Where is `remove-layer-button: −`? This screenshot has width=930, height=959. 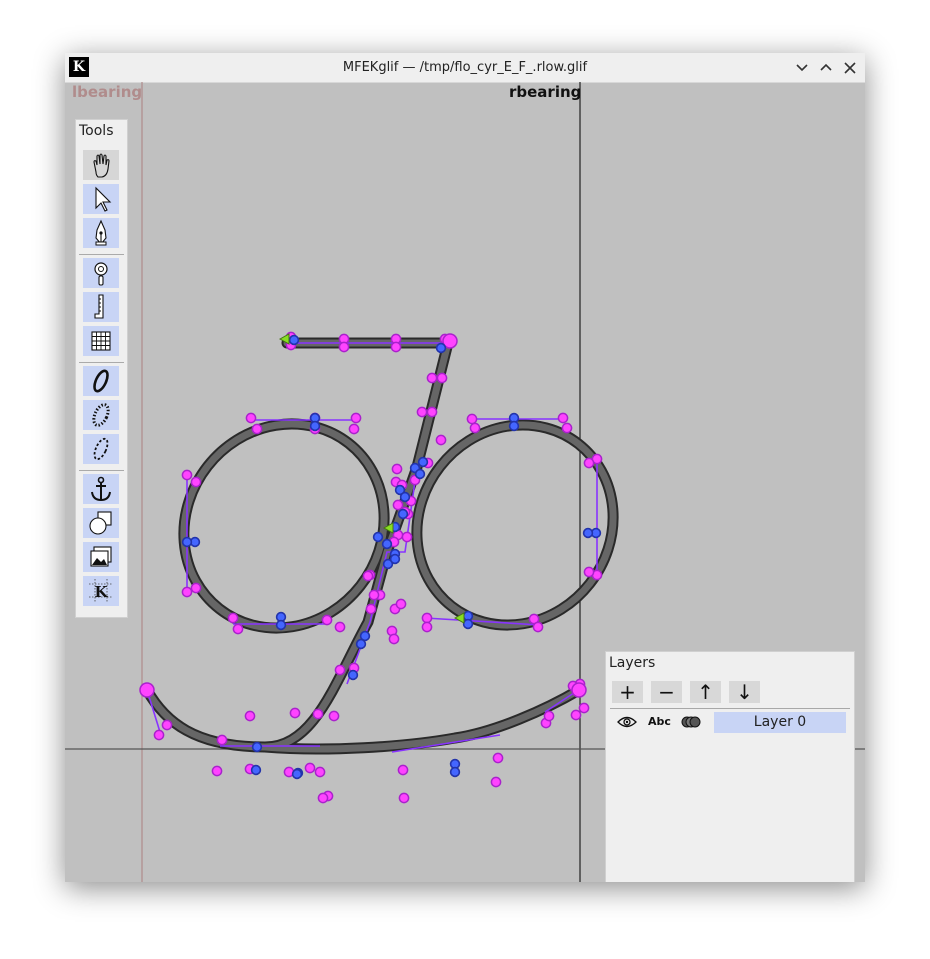 remove-layer-button: − is located at coordinates (666, 692).